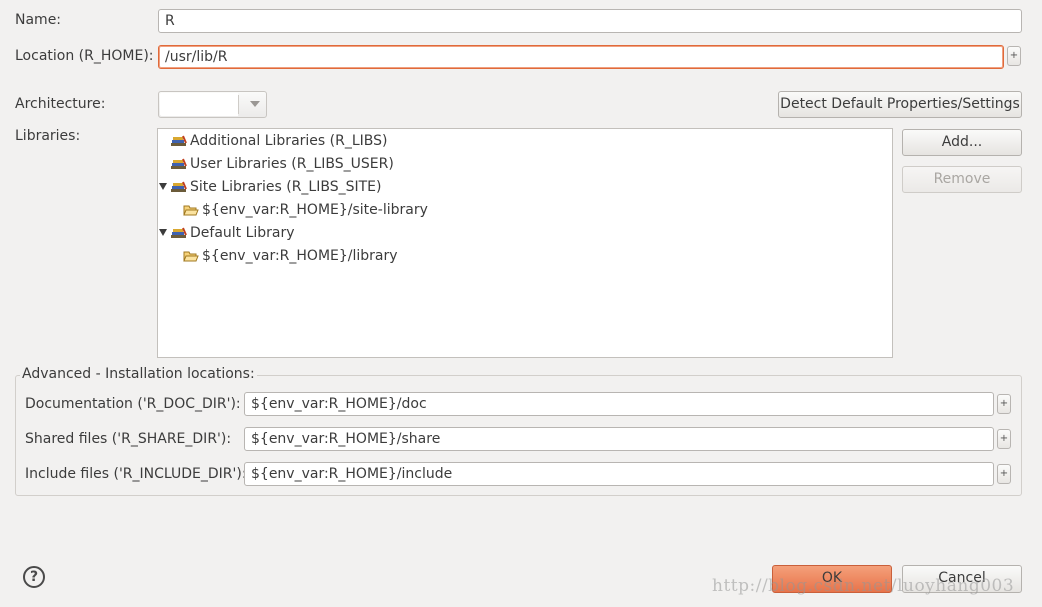 The width and height of the screenshot is (1042, 607). I want to click on tree-item-label: User Libraries (R_LIBS_USER), so click(292, 164).